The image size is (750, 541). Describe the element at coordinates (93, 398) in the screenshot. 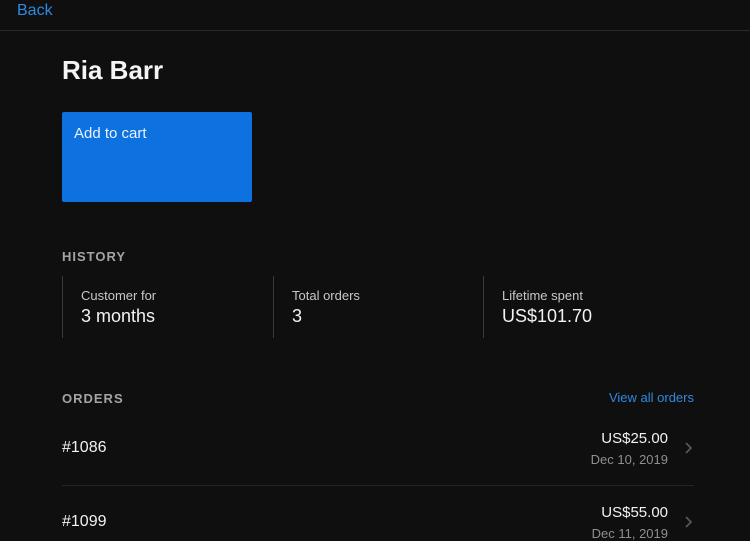

I see `orders-heading: ORDERS` at that location.